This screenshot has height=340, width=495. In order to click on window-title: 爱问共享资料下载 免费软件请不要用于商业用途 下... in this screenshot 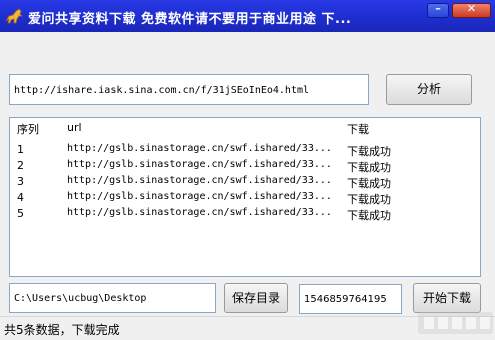, I will do `click(190, 19)`.